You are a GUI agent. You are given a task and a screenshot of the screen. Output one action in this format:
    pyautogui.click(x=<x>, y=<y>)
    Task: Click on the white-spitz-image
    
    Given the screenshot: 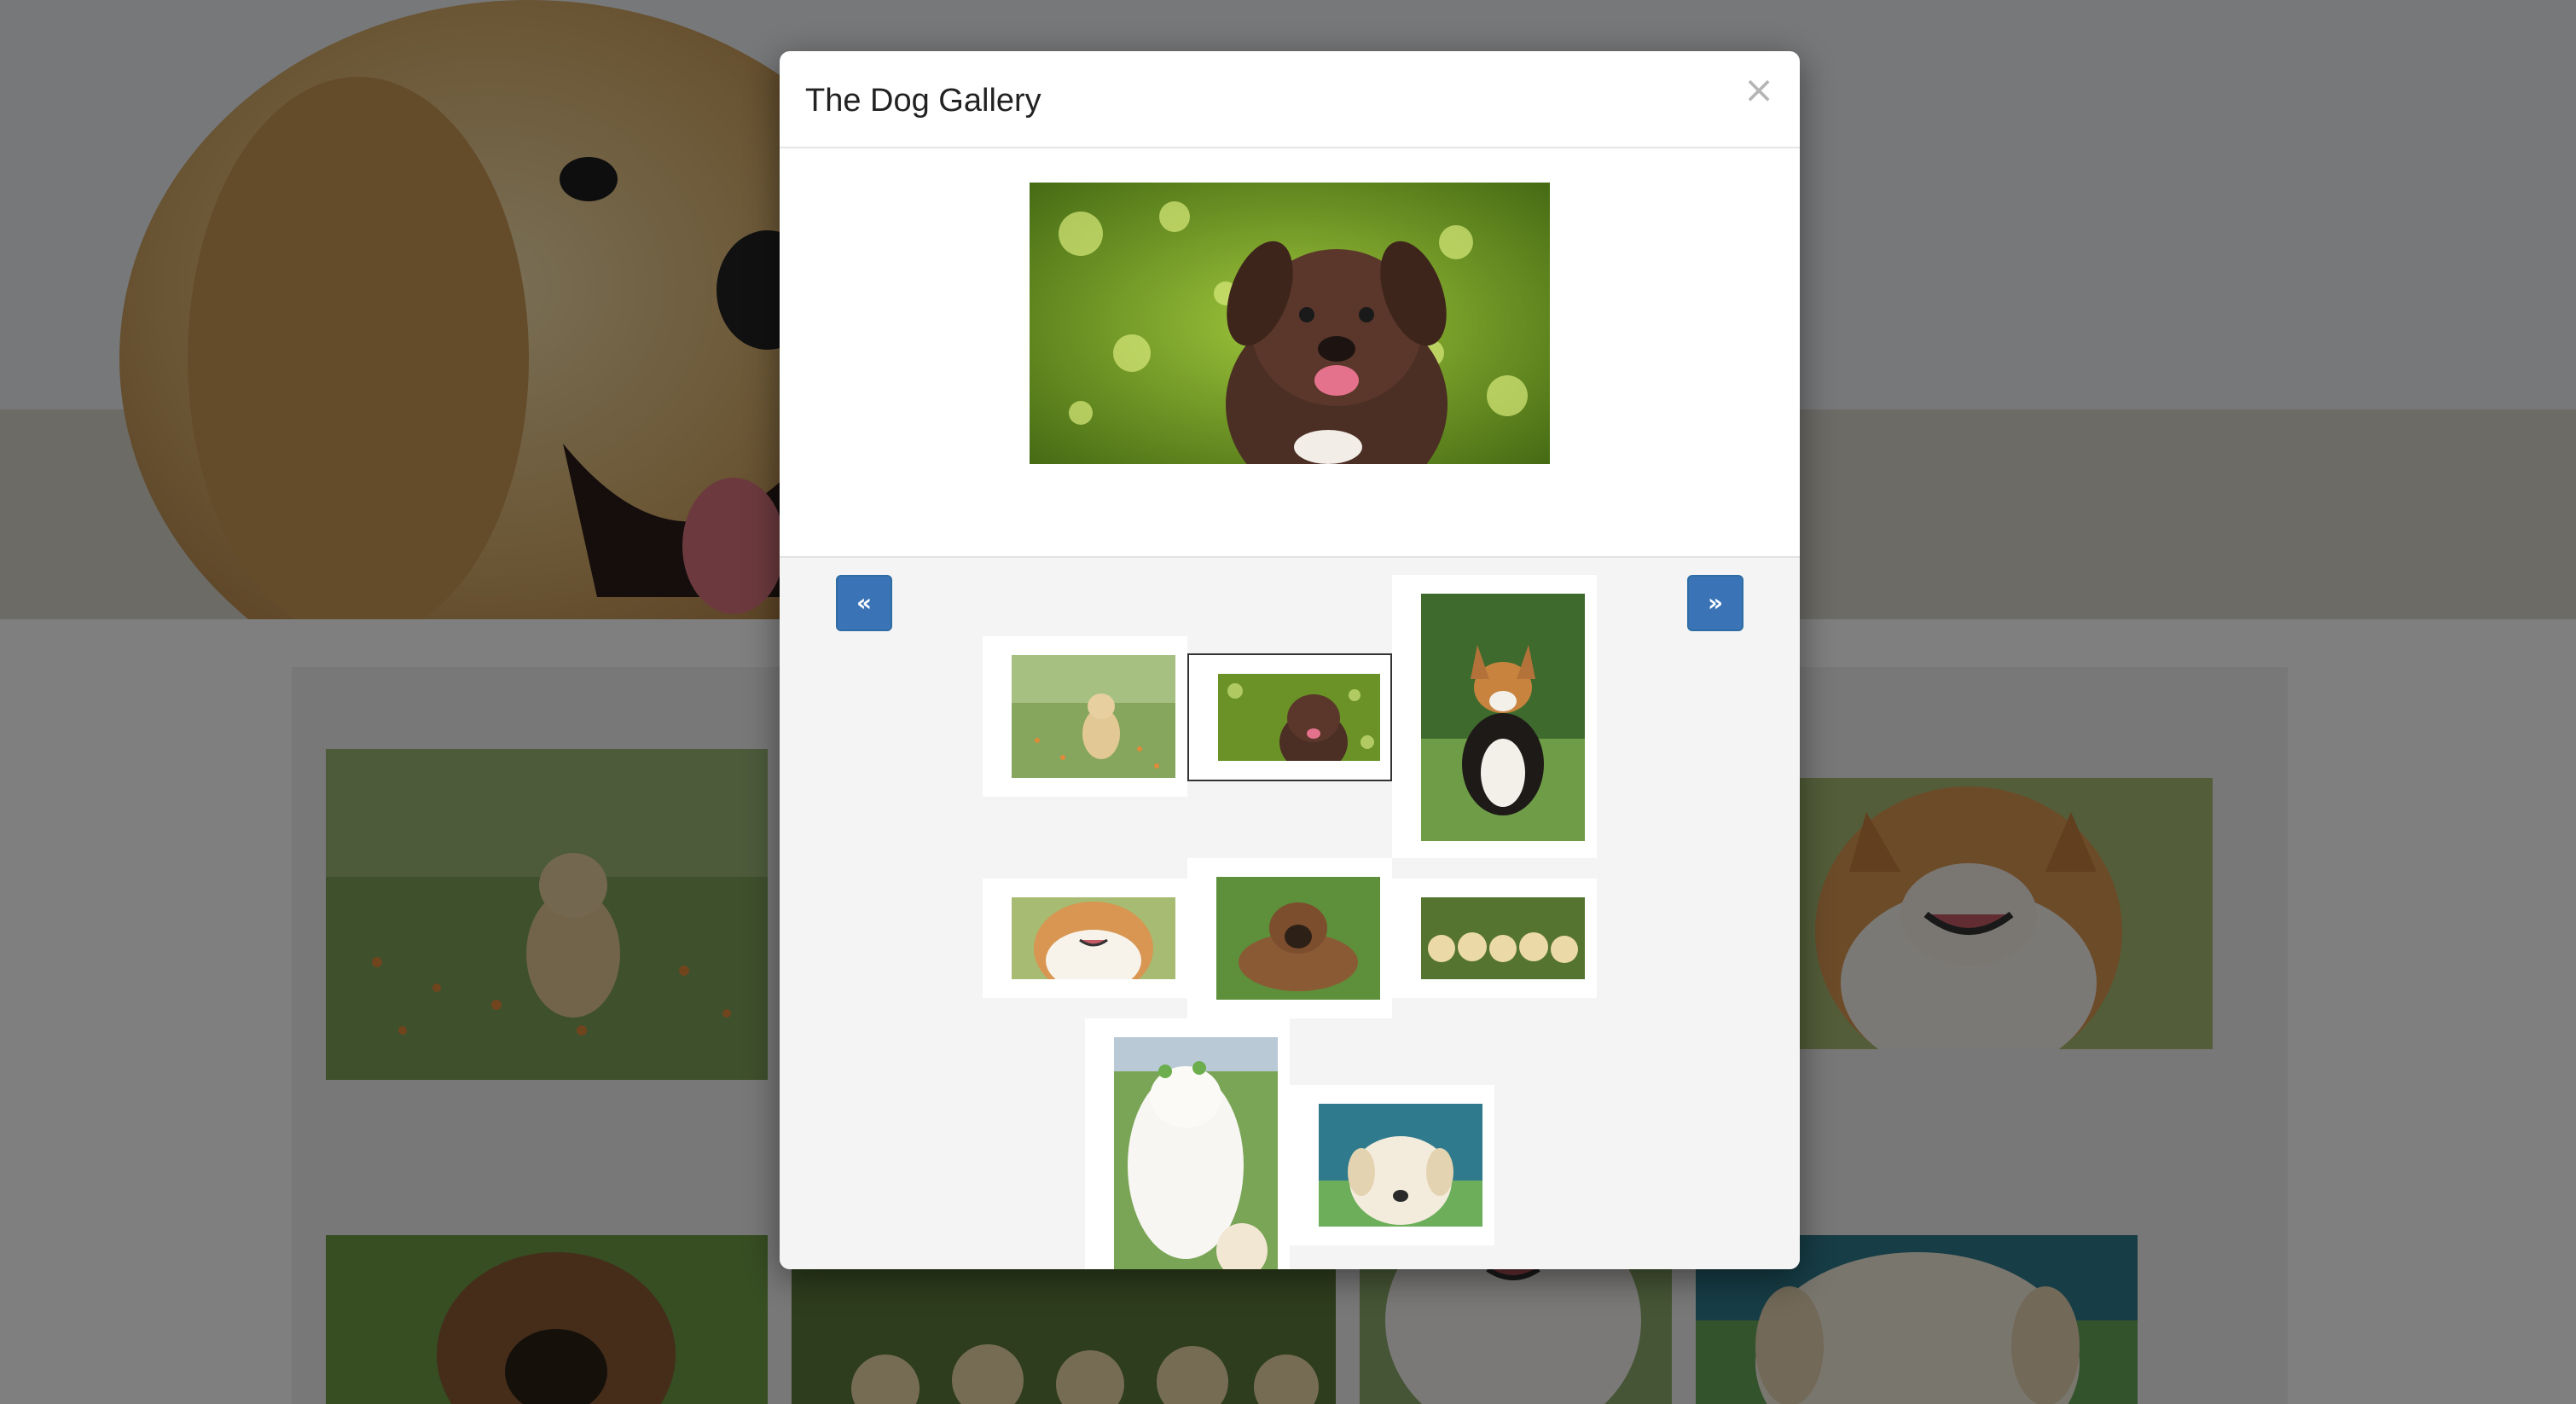 What is the action you would take?
    pyautogui.click(x=1196, y=1153)
    